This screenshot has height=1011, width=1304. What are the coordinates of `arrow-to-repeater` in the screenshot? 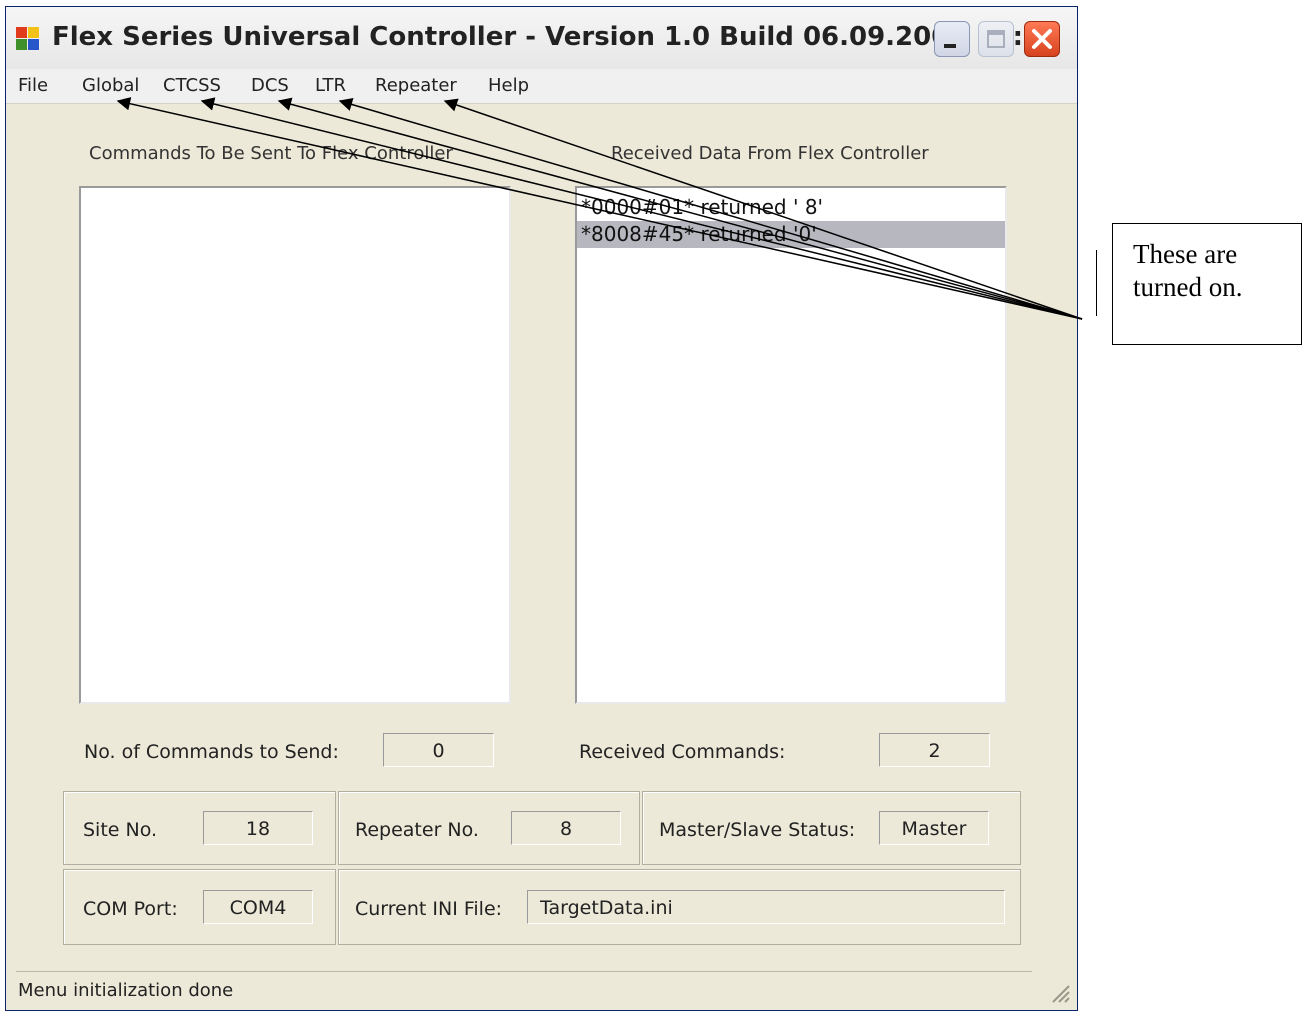 It's located at (763, 209).